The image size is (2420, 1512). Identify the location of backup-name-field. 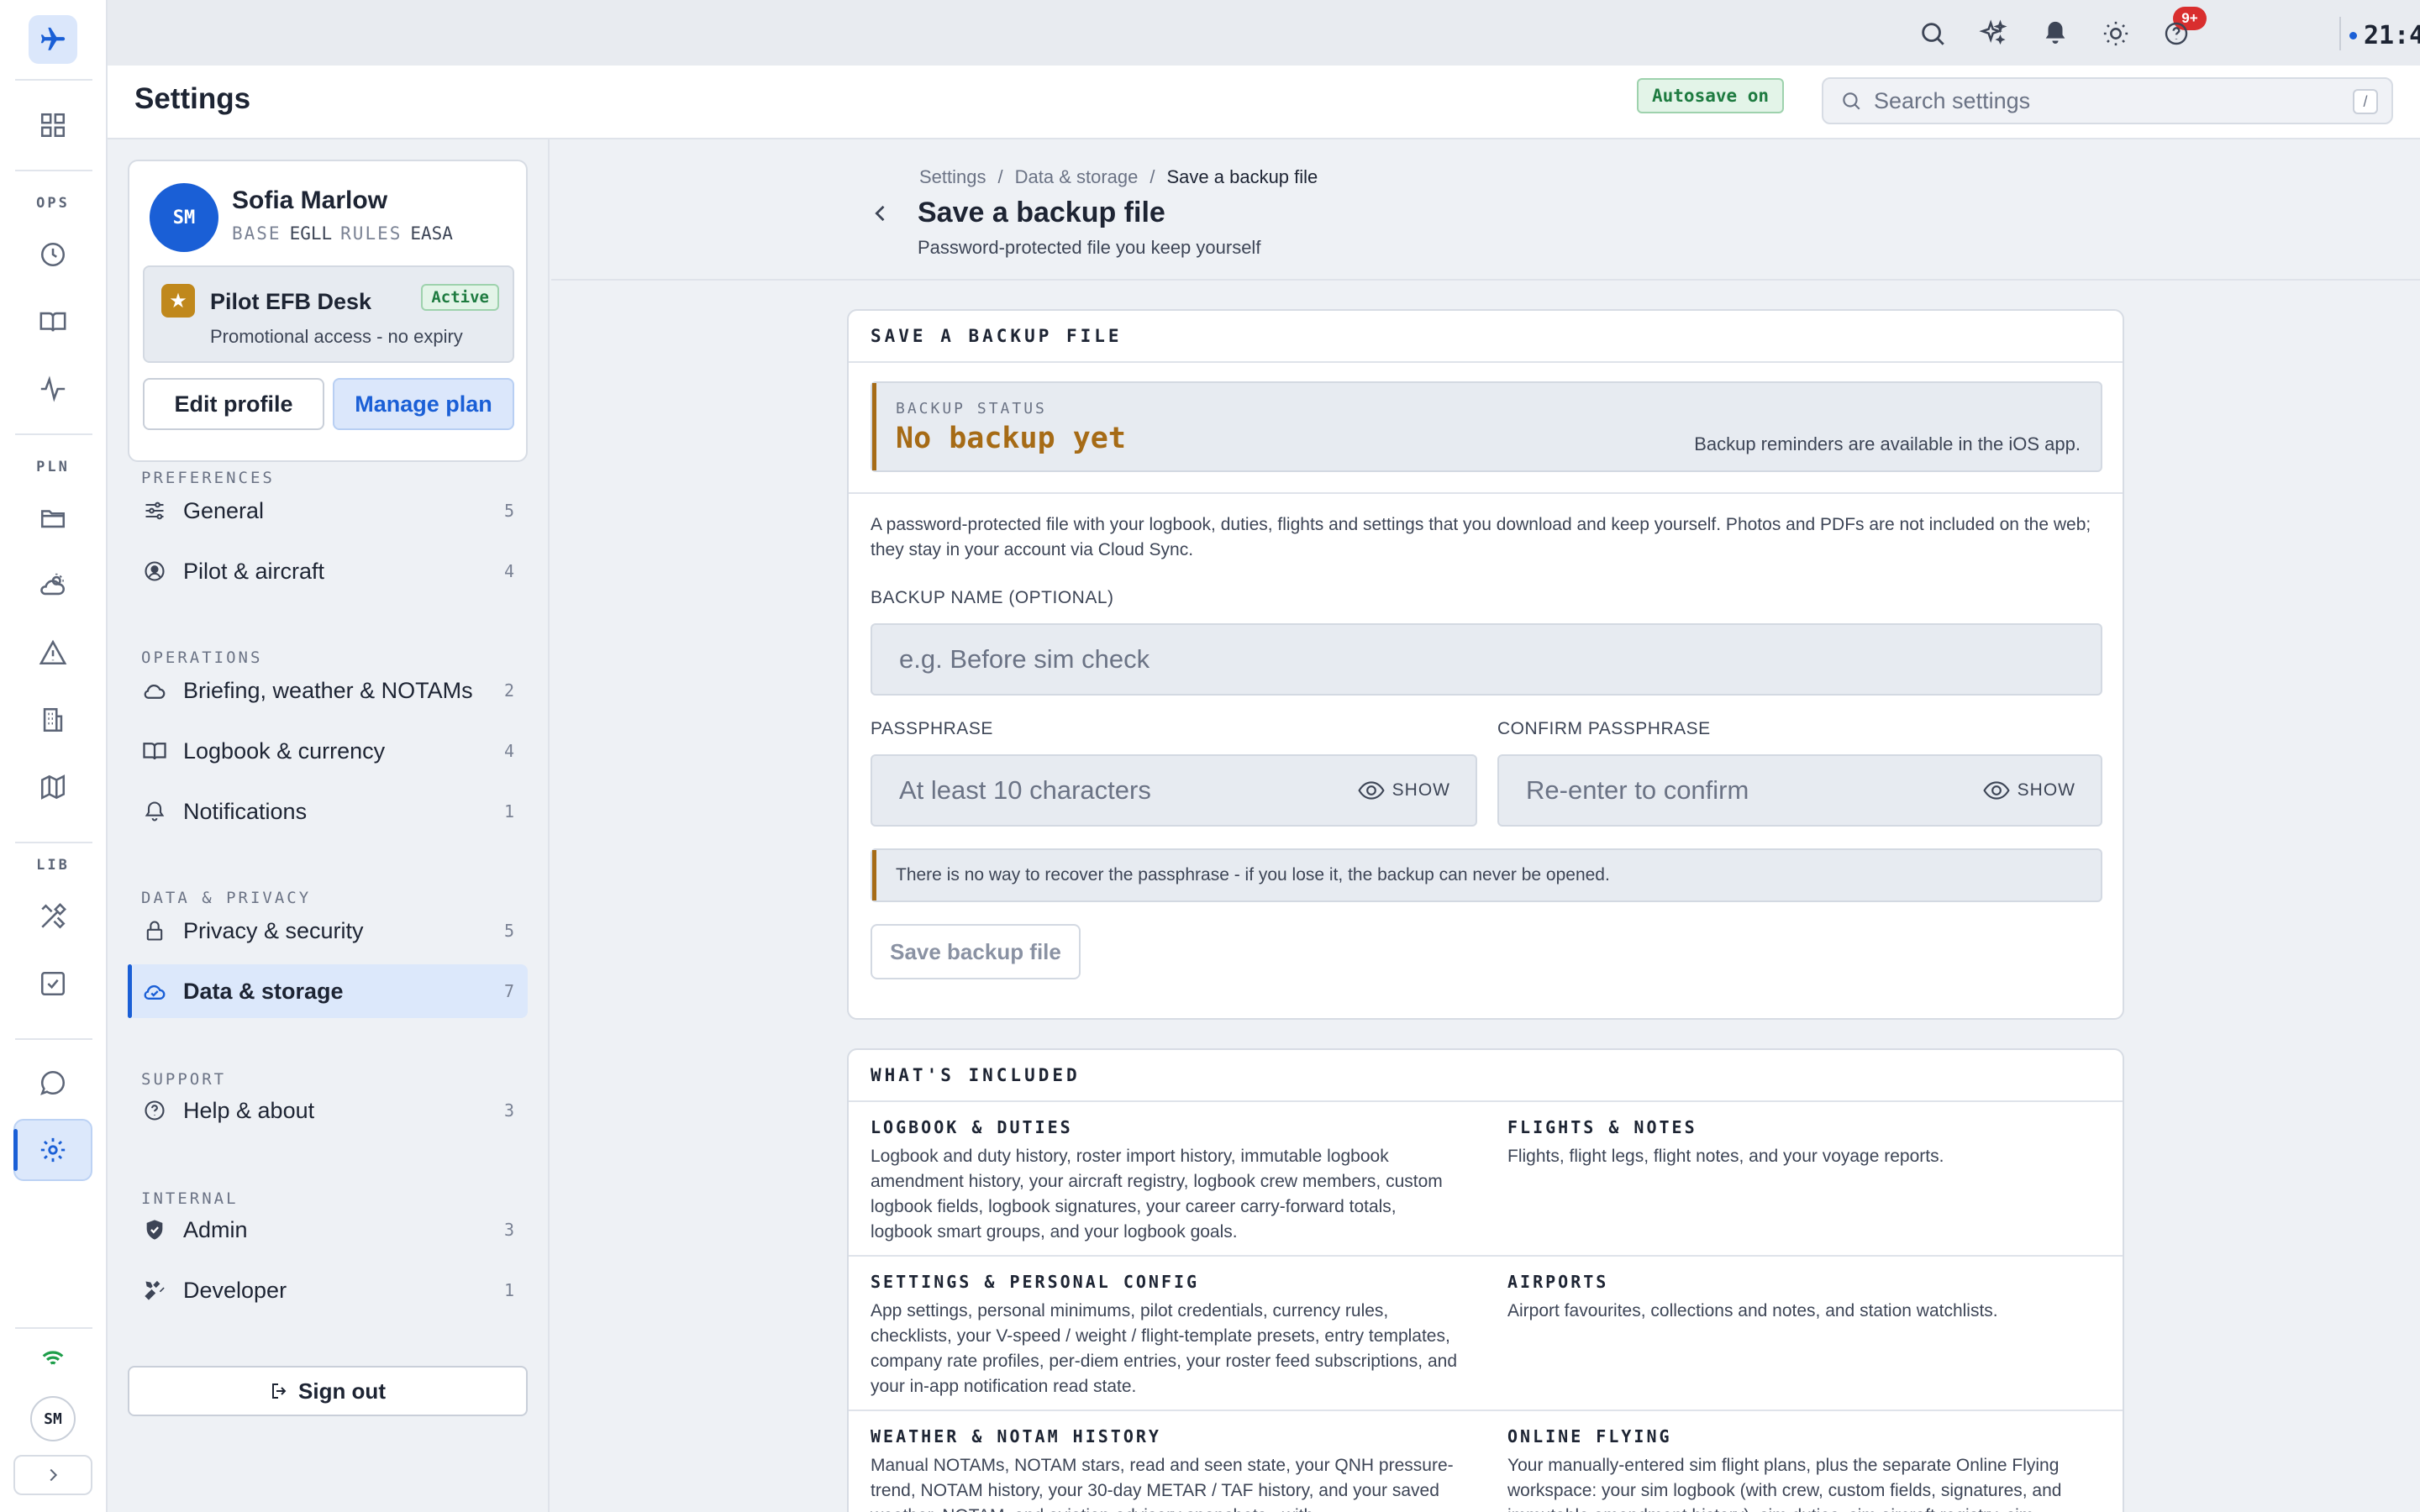
(1486, 659).